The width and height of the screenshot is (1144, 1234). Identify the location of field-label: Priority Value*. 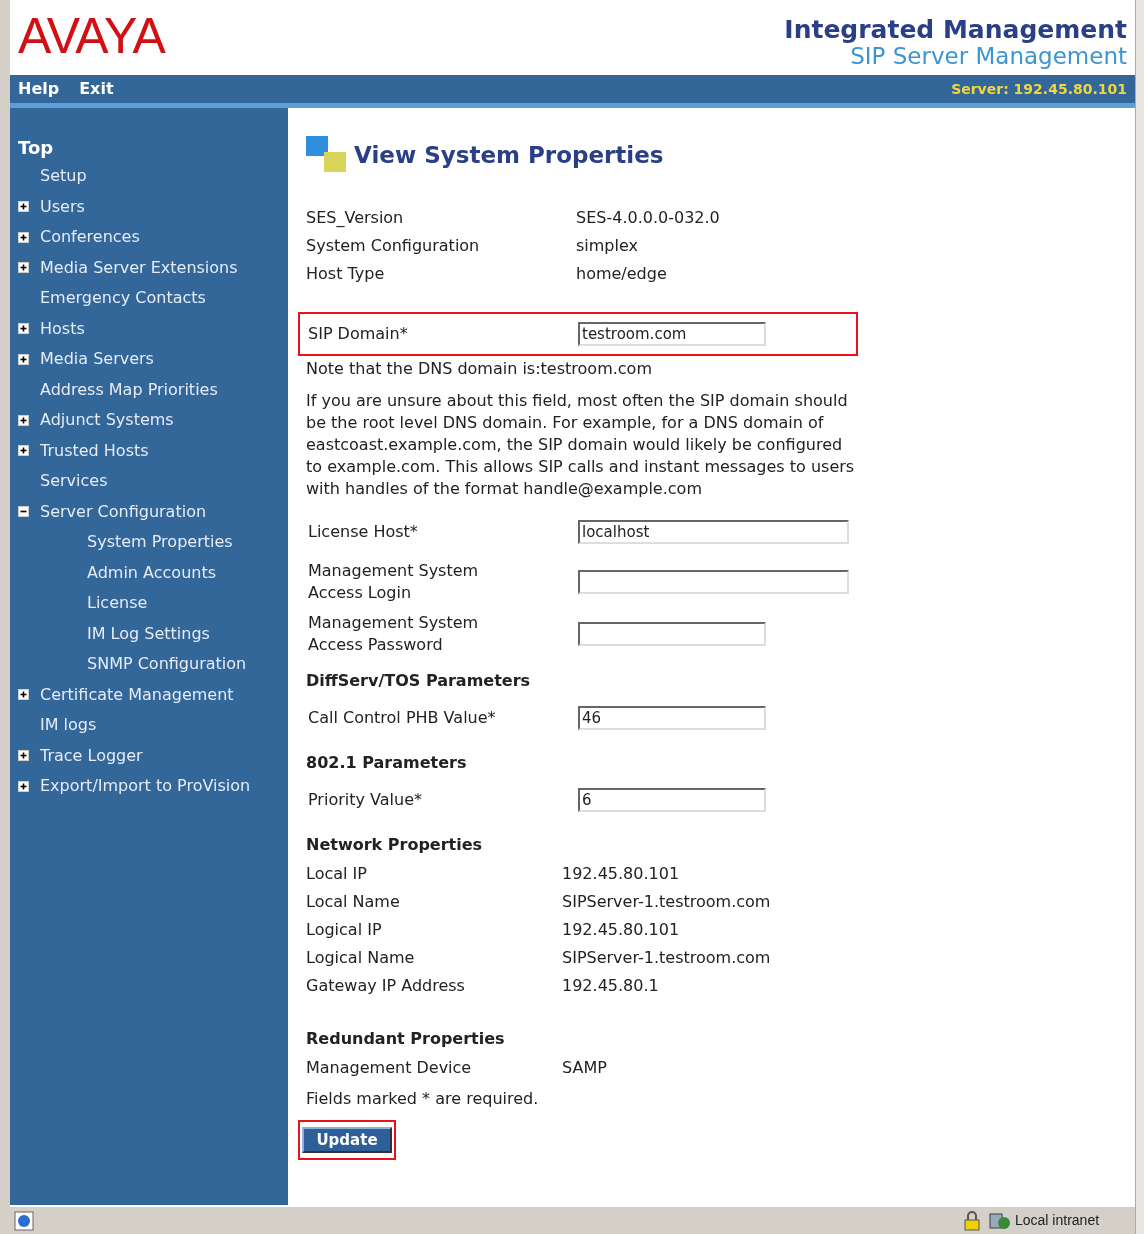
(365, 800).